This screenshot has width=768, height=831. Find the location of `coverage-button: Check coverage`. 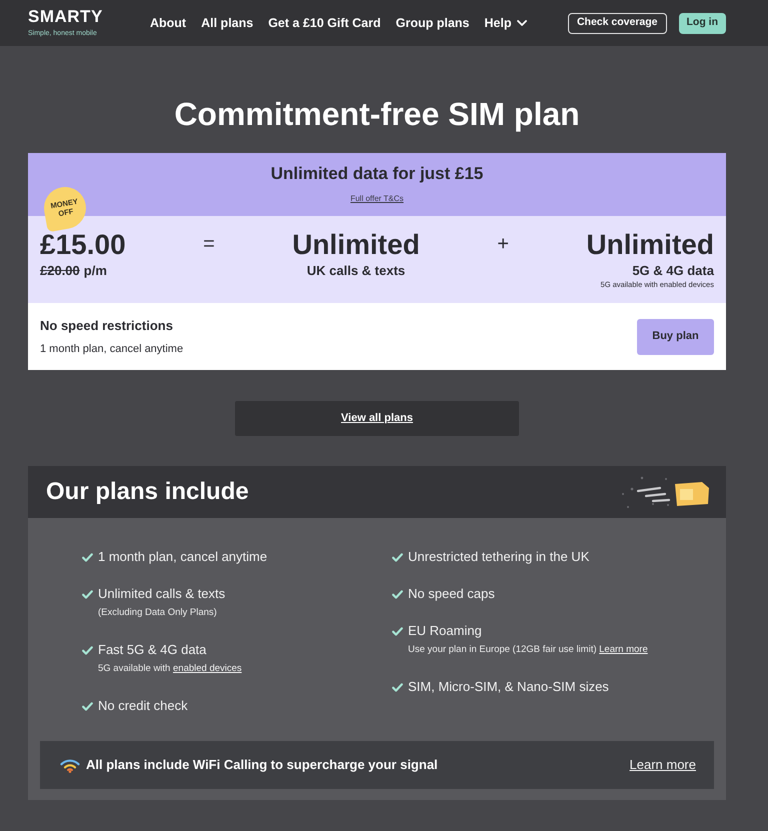

coverage-button: Check coverage is located at coordinates (617, 23).